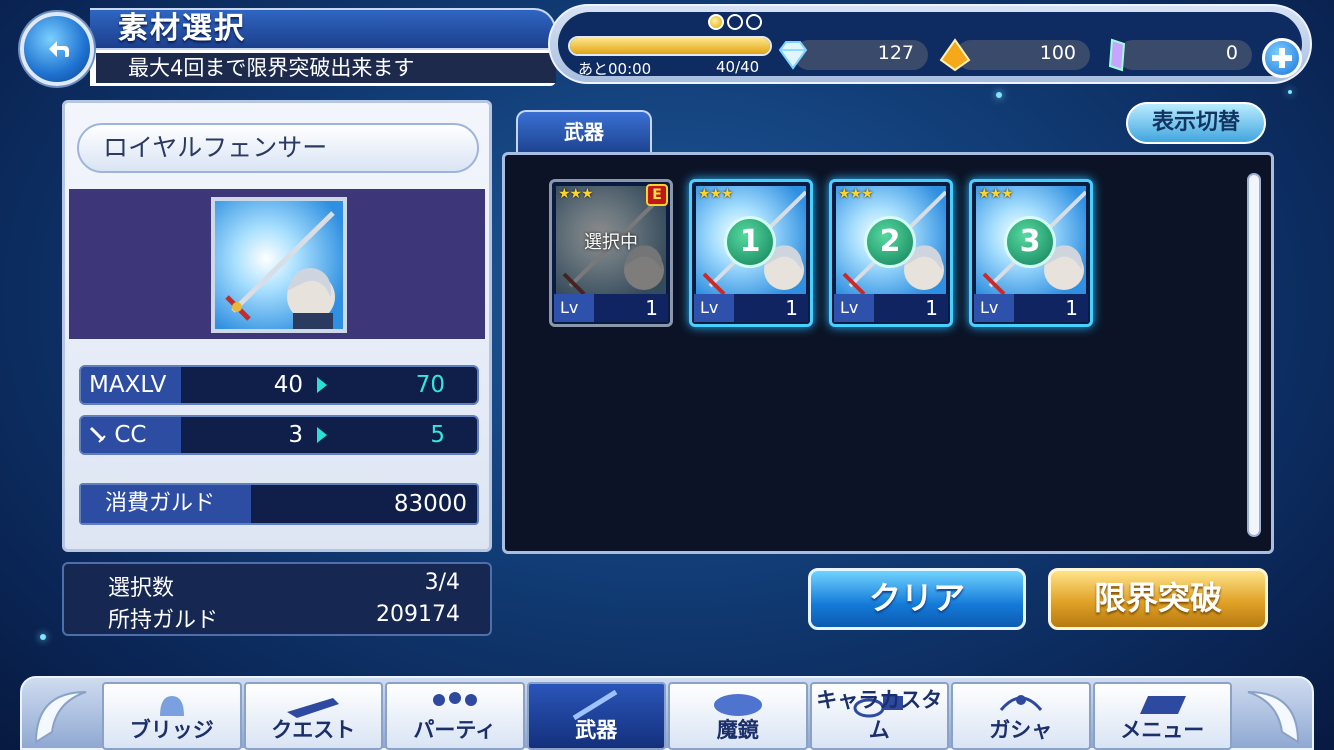 This screenshot has width=1334, height=750. I want to click on sword-icon, so click(280, 270).